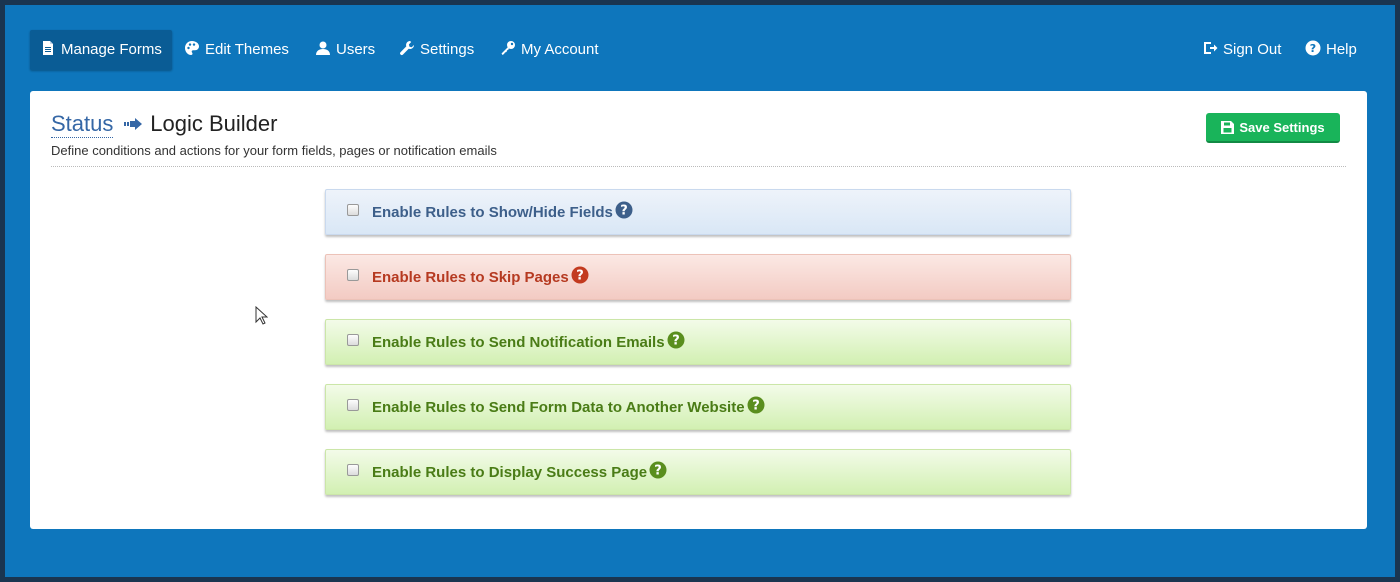  What do you see at coordinates (1228, 124) in the screenshot?
I see `floppy-disk-icon` at bounding box center [1228, 124].